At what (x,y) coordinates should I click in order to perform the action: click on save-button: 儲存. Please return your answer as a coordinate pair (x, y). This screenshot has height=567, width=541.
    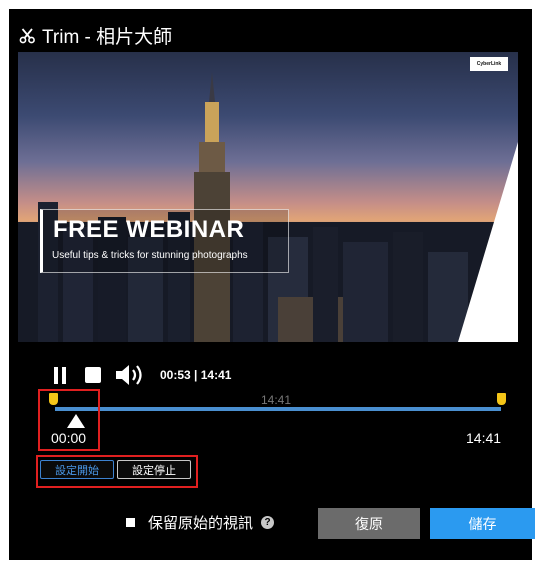
    Looking at the image, I should click on (482, 523).